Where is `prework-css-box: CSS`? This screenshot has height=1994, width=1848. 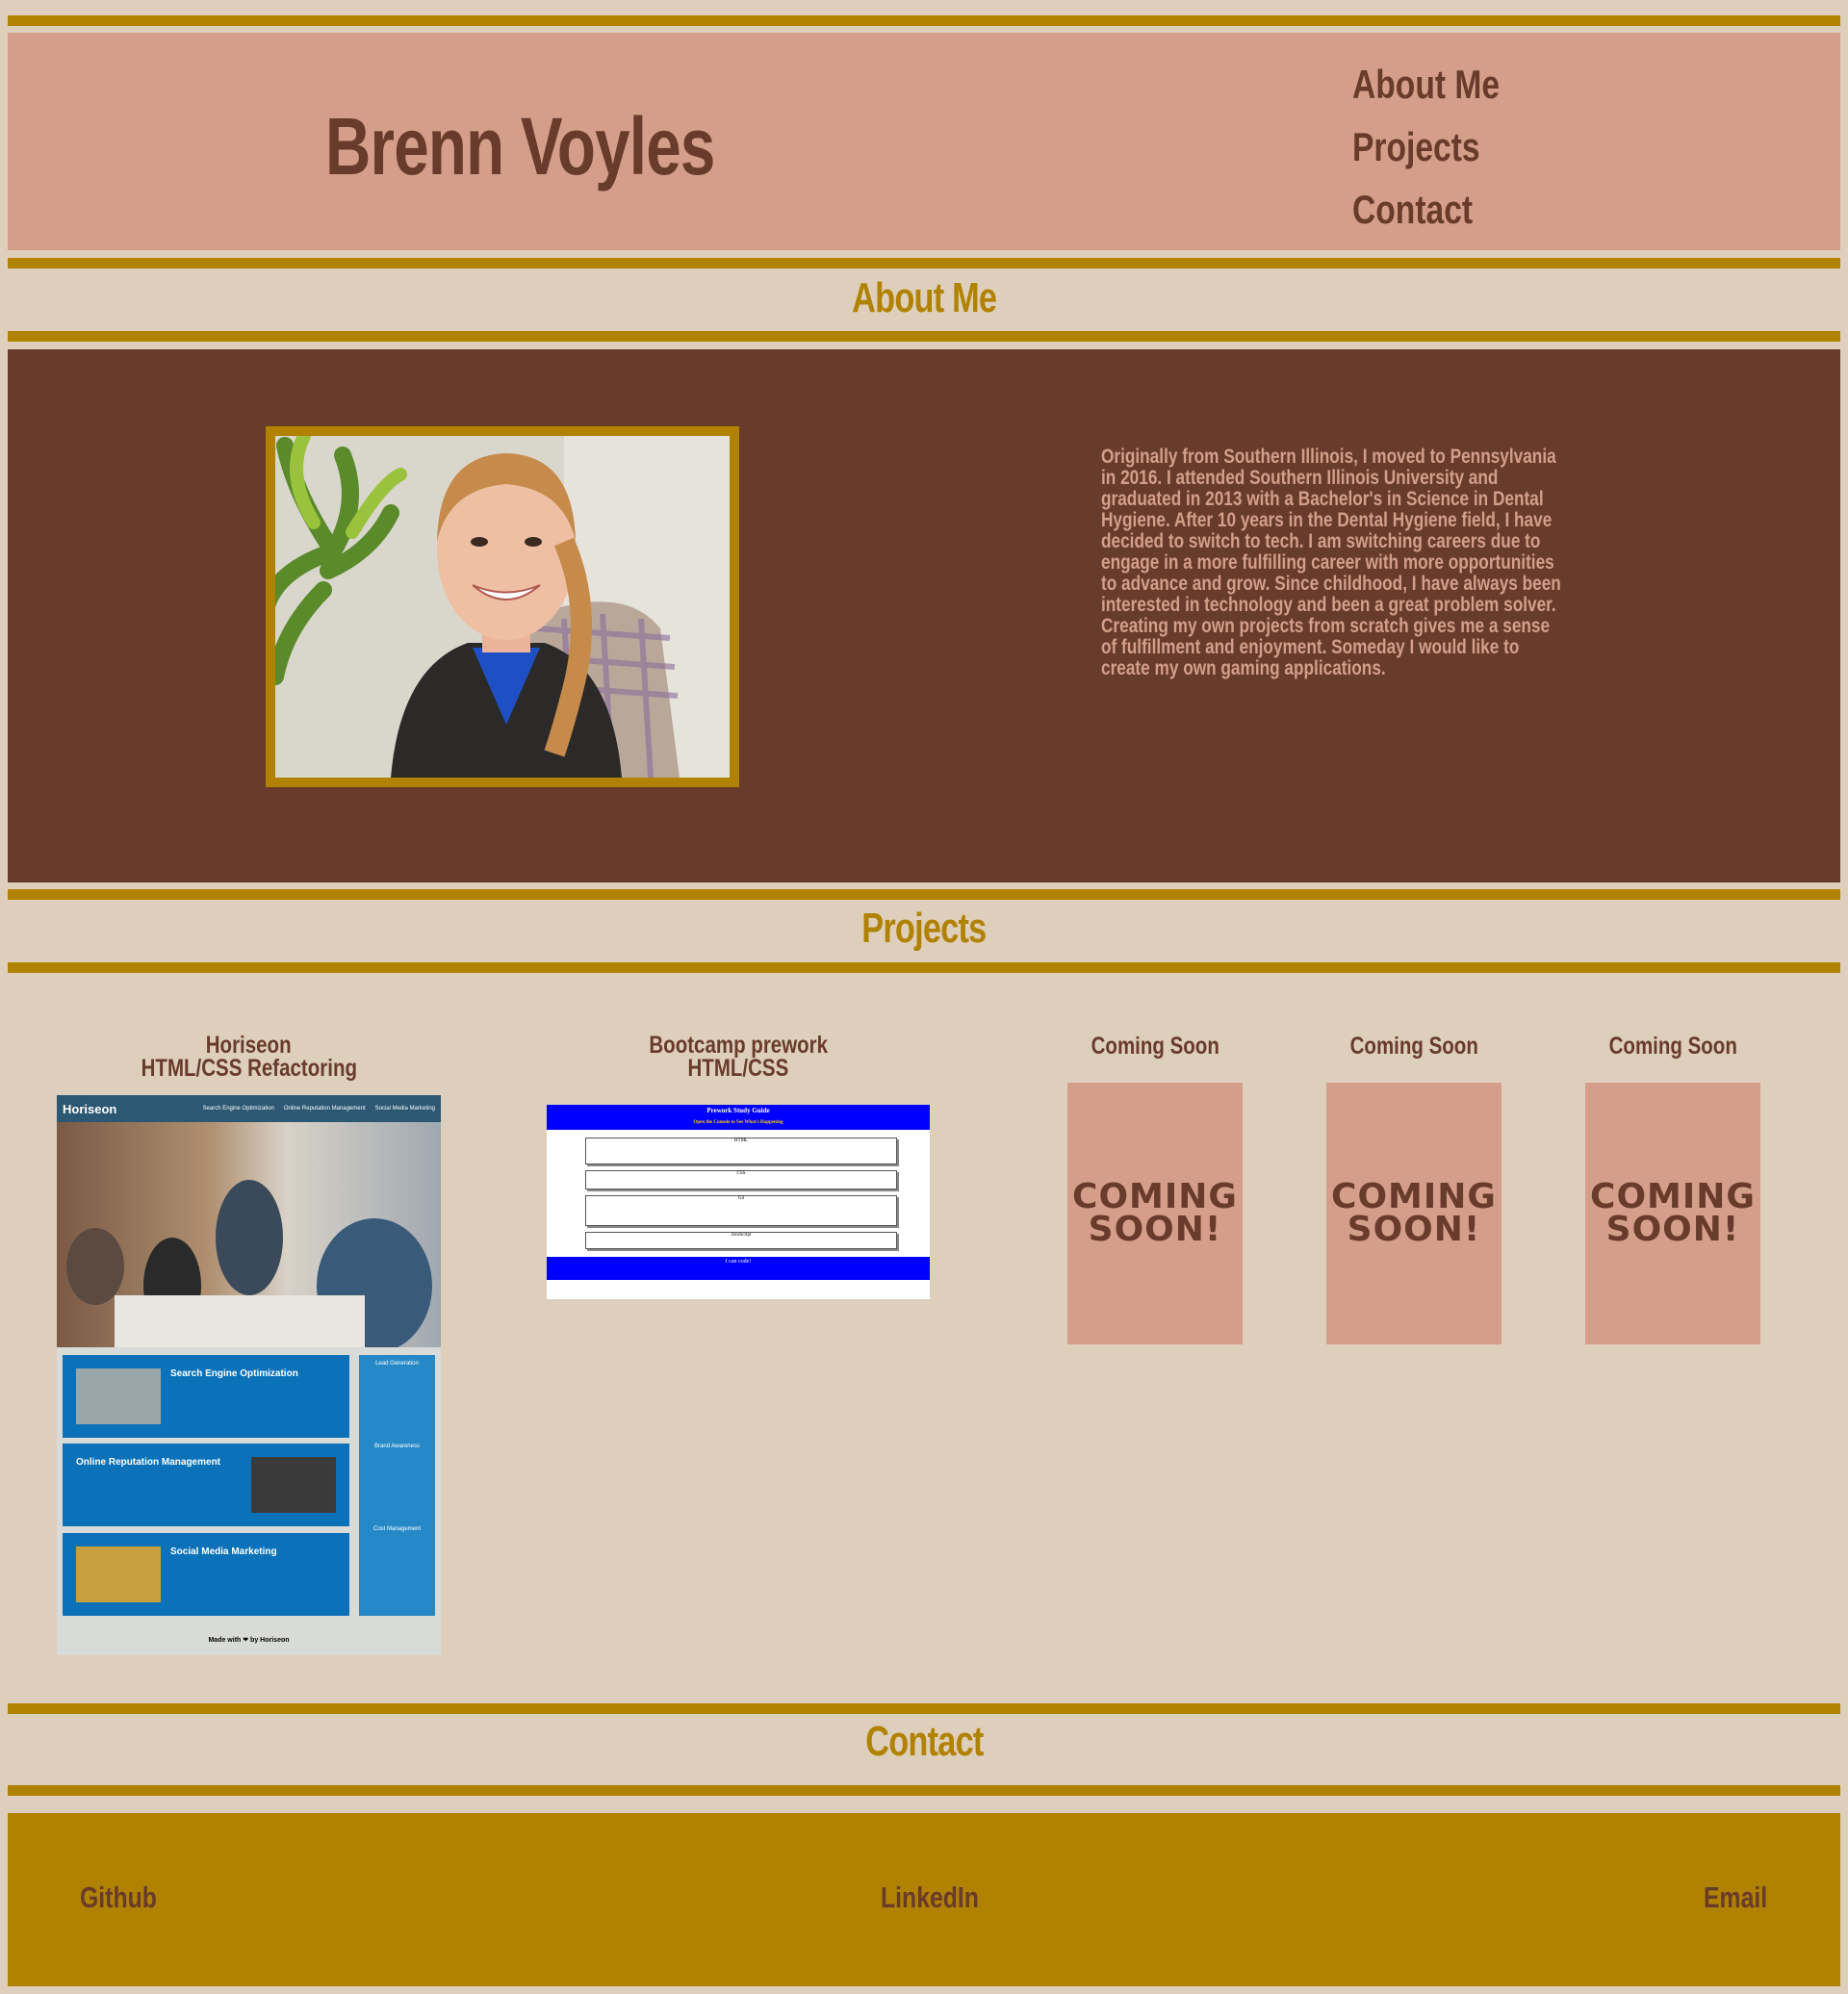 prework-css-box: CSS is located at coordinates (741, 1179).